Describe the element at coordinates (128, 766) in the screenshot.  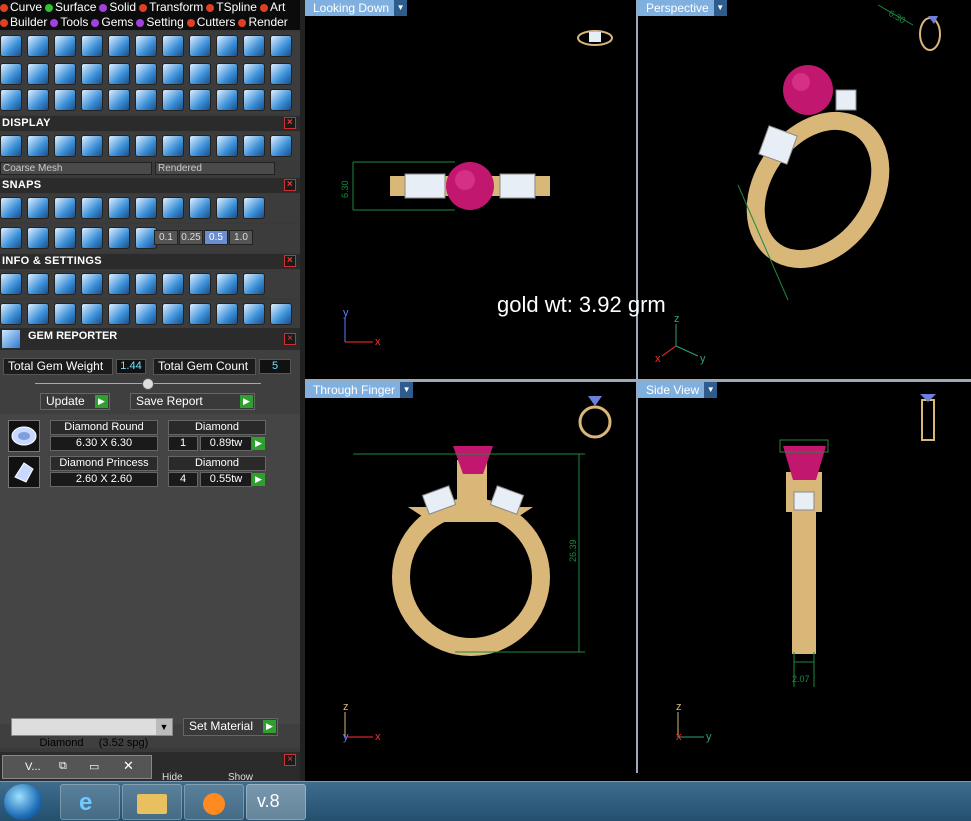
I see `close-icon: ✕` at that location.